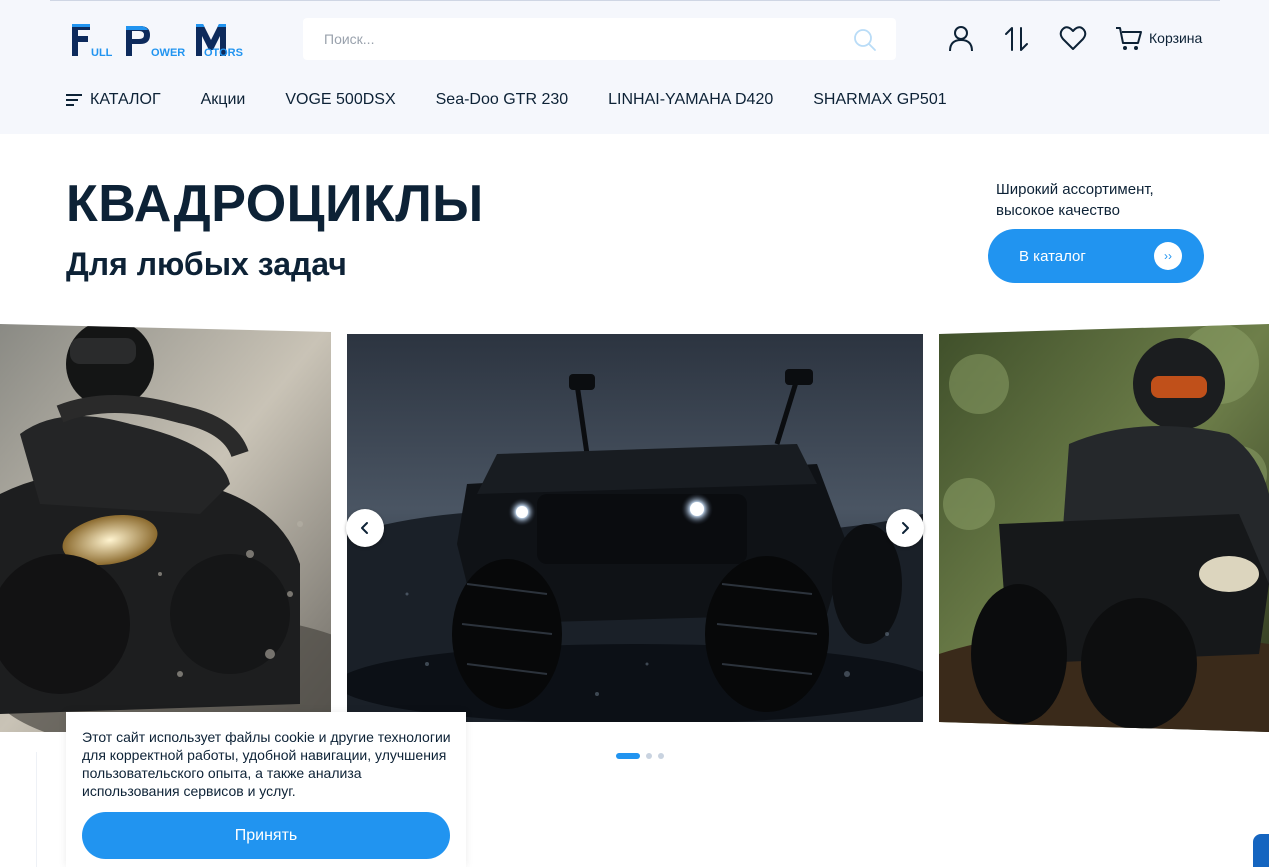 The image size is (1269, 867). I want to click on search-icon, so click(865, 40).